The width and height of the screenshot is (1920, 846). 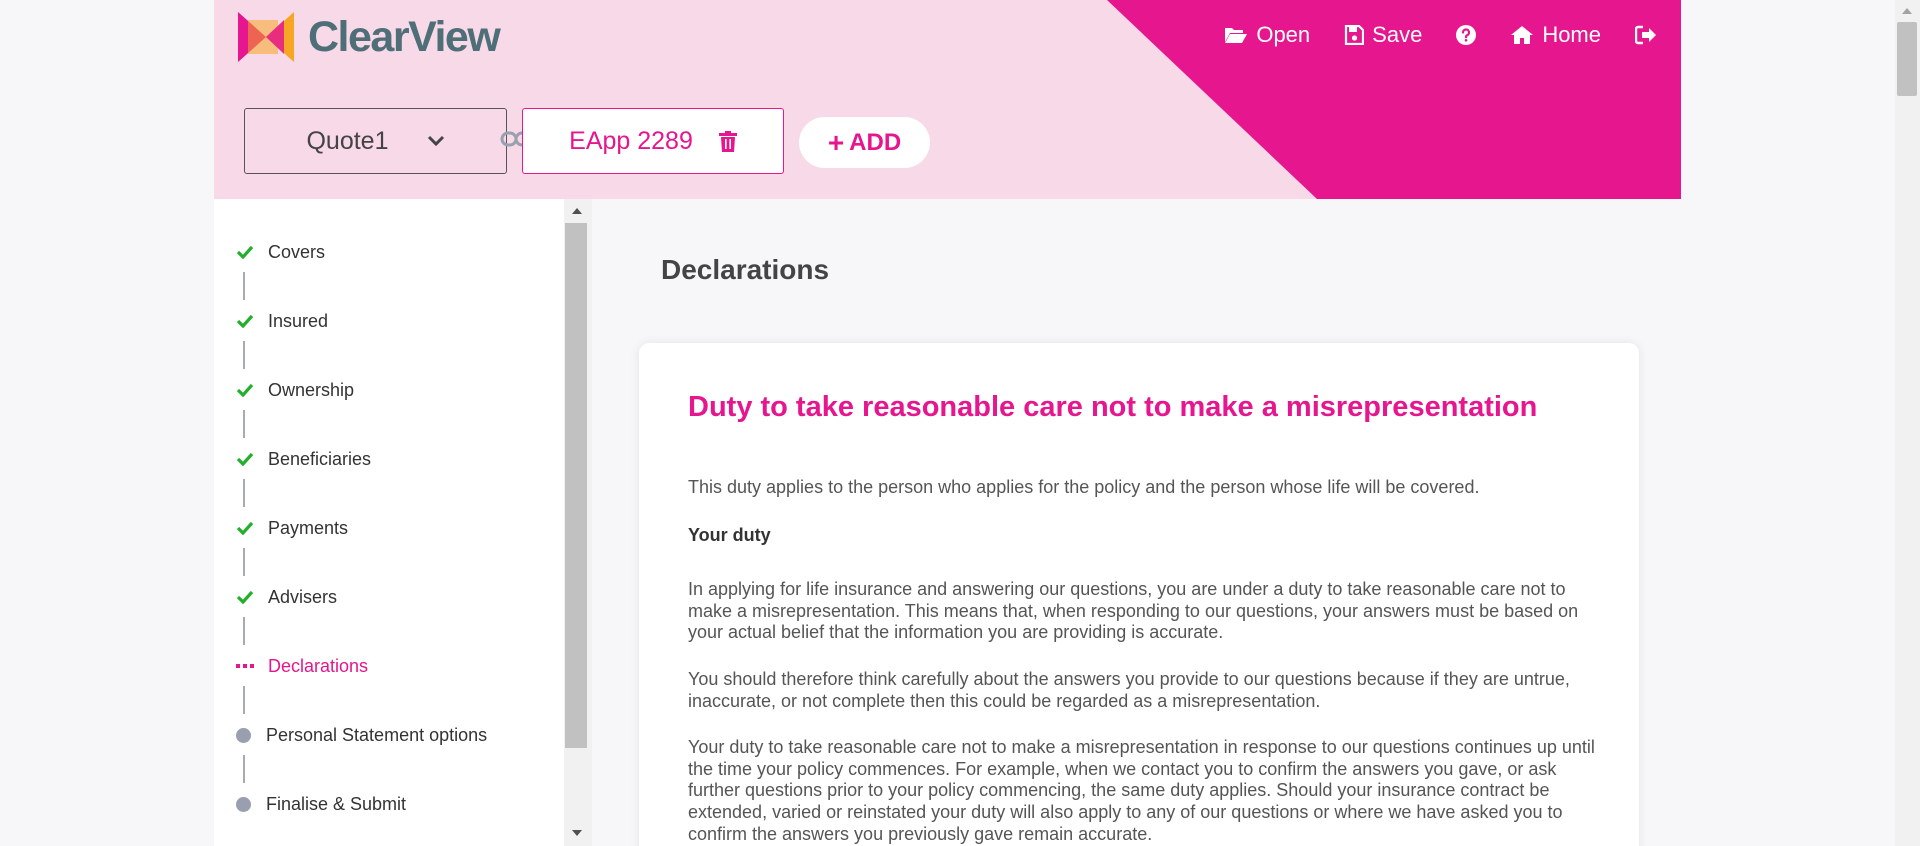 I want to click on home-button: Home, so click(x=1555, y=35).